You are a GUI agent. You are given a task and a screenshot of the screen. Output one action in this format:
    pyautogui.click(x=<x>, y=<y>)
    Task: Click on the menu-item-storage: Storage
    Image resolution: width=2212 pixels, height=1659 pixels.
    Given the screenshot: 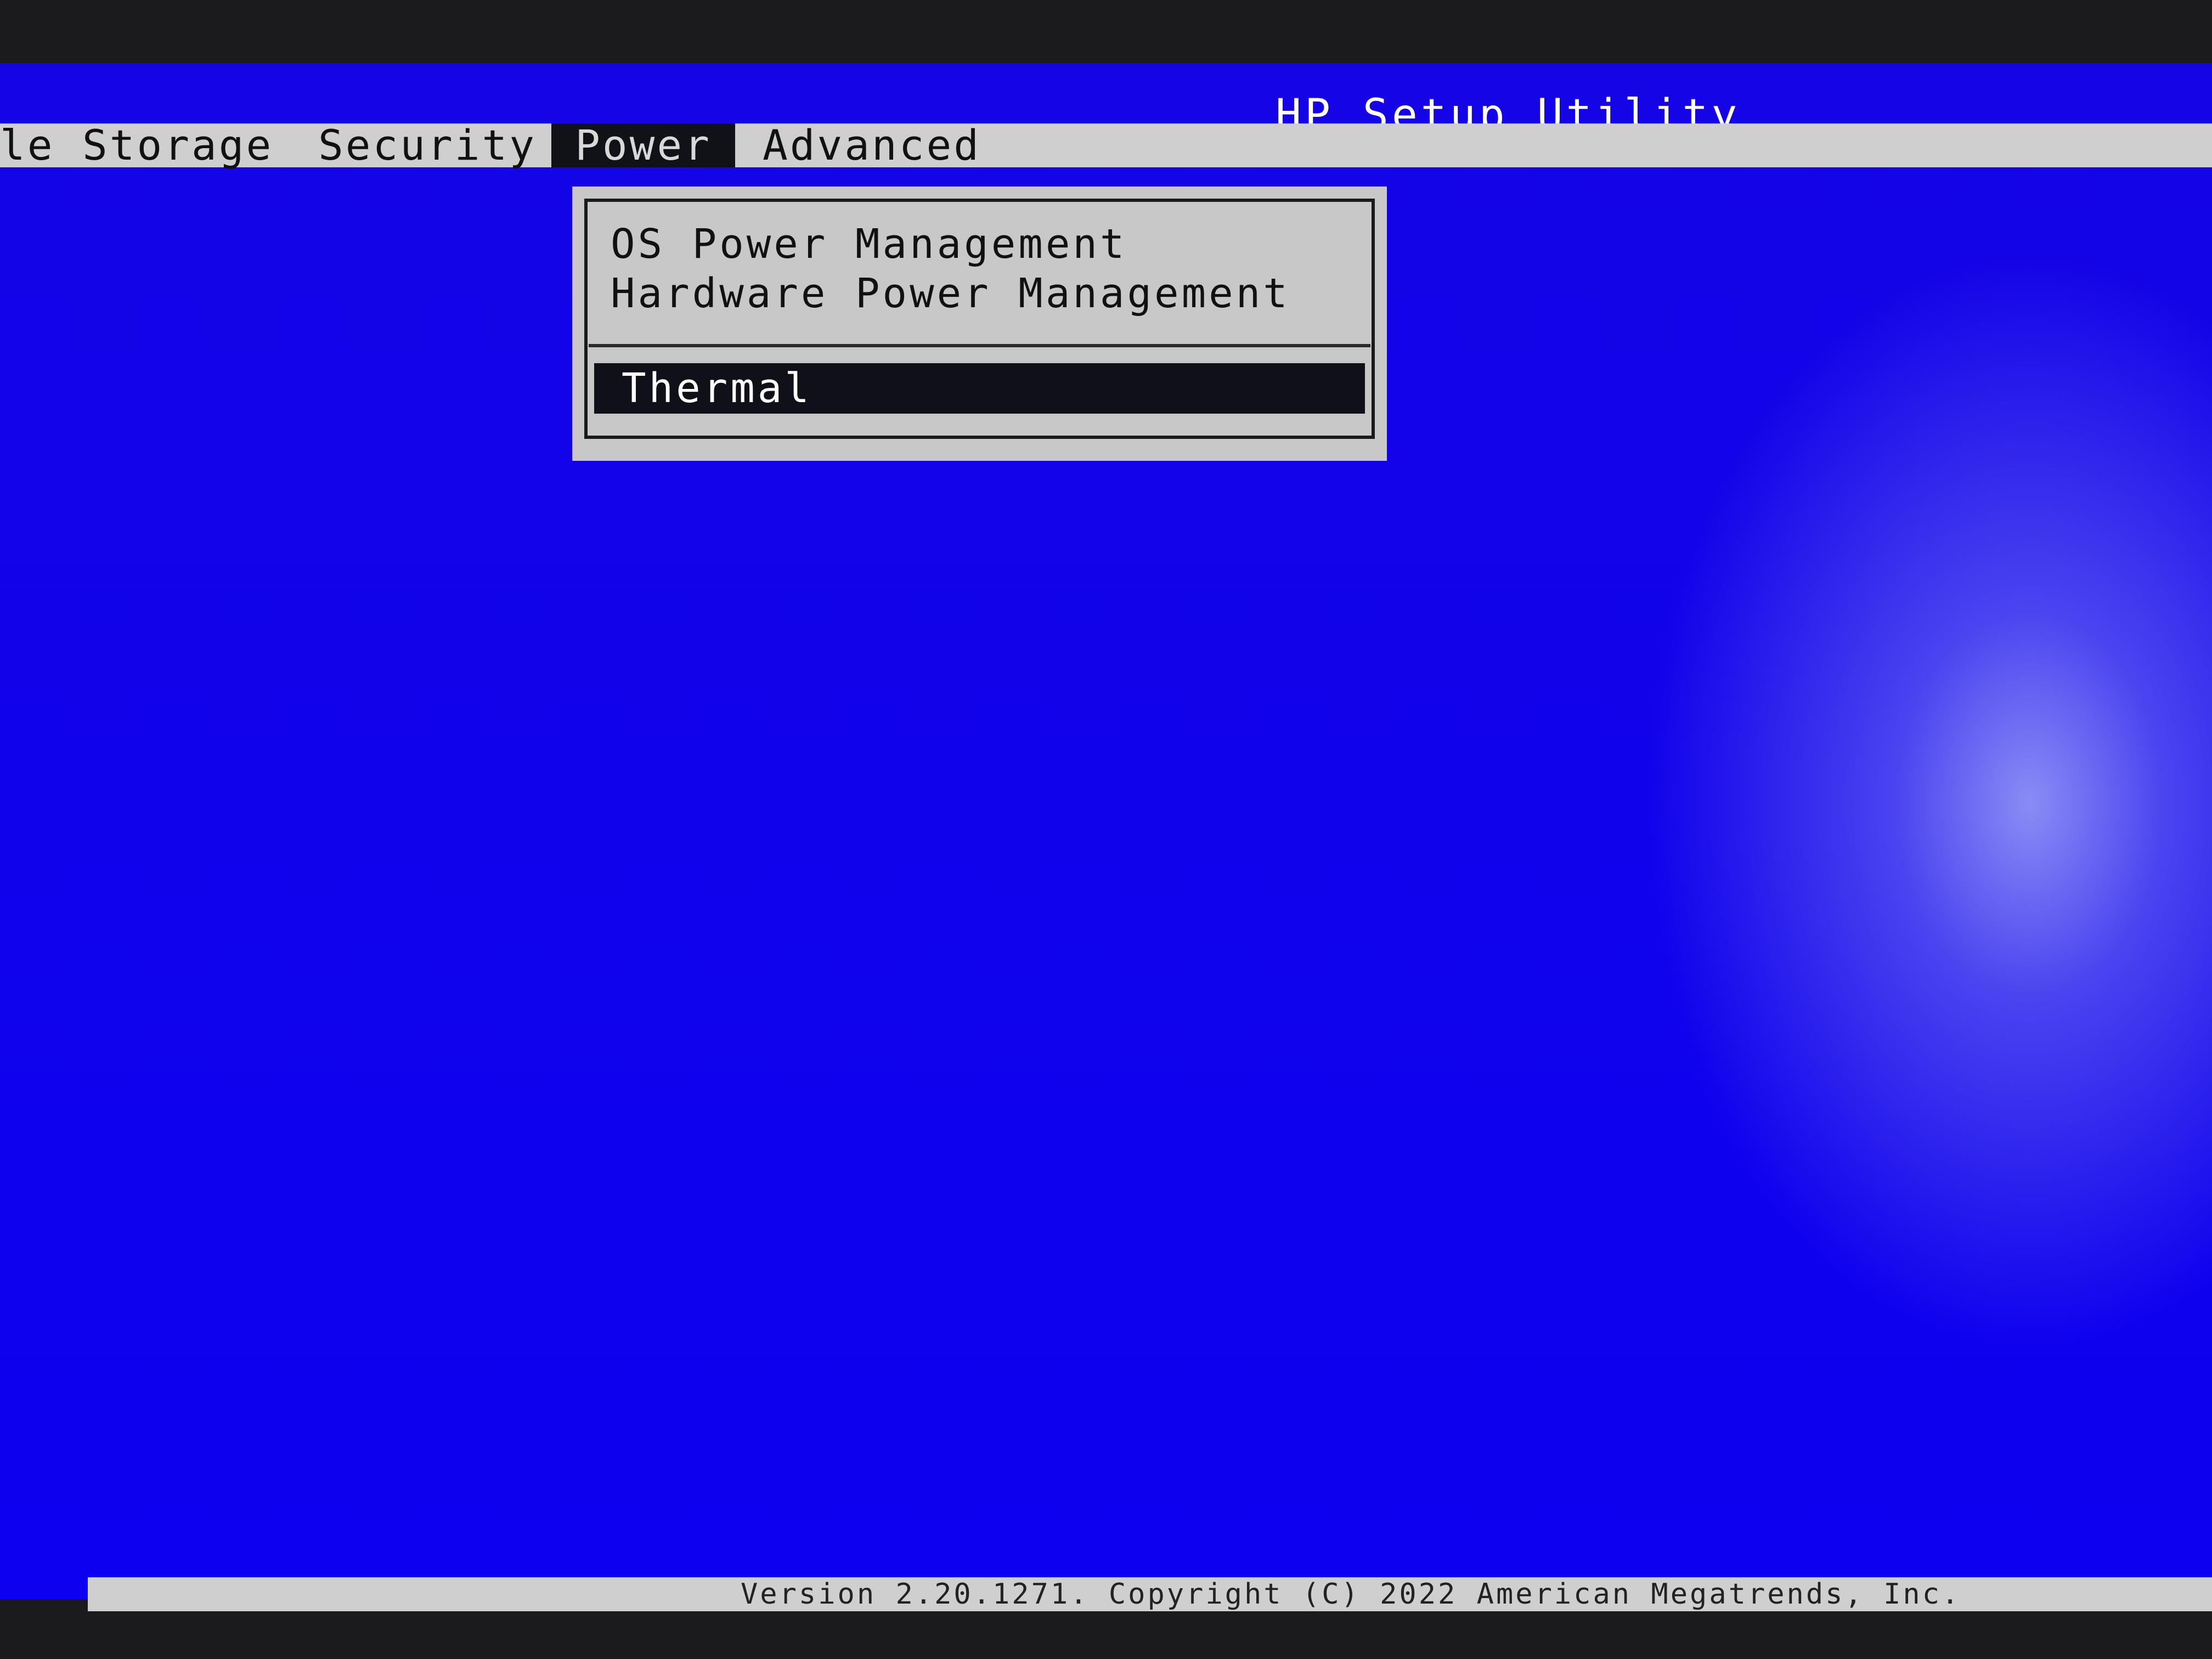 What is the action you would take?
    pyautogui.click(x=178, y=145)
    